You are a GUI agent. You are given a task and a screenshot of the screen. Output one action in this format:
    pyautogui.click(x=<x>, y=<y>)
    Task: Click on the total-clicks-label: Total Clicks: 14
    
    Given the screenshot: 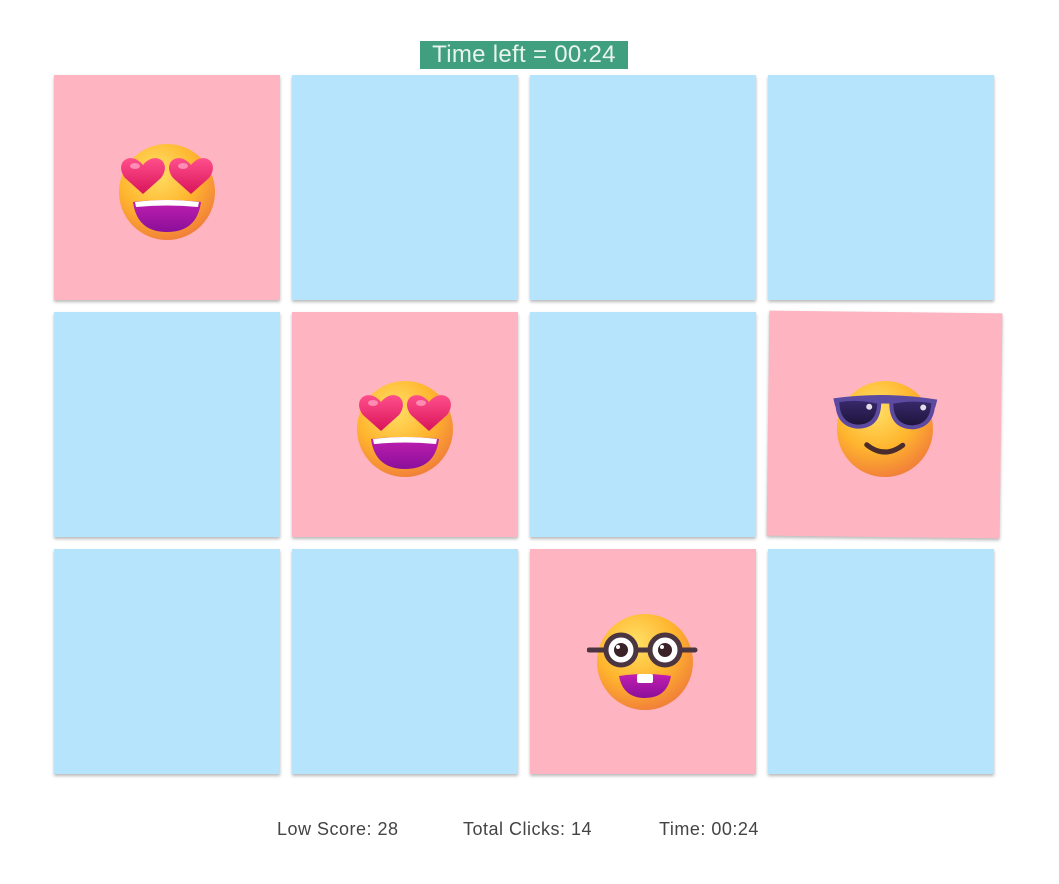 What is the action you would take?
    pyautogui.click(x=528, y=829)
    